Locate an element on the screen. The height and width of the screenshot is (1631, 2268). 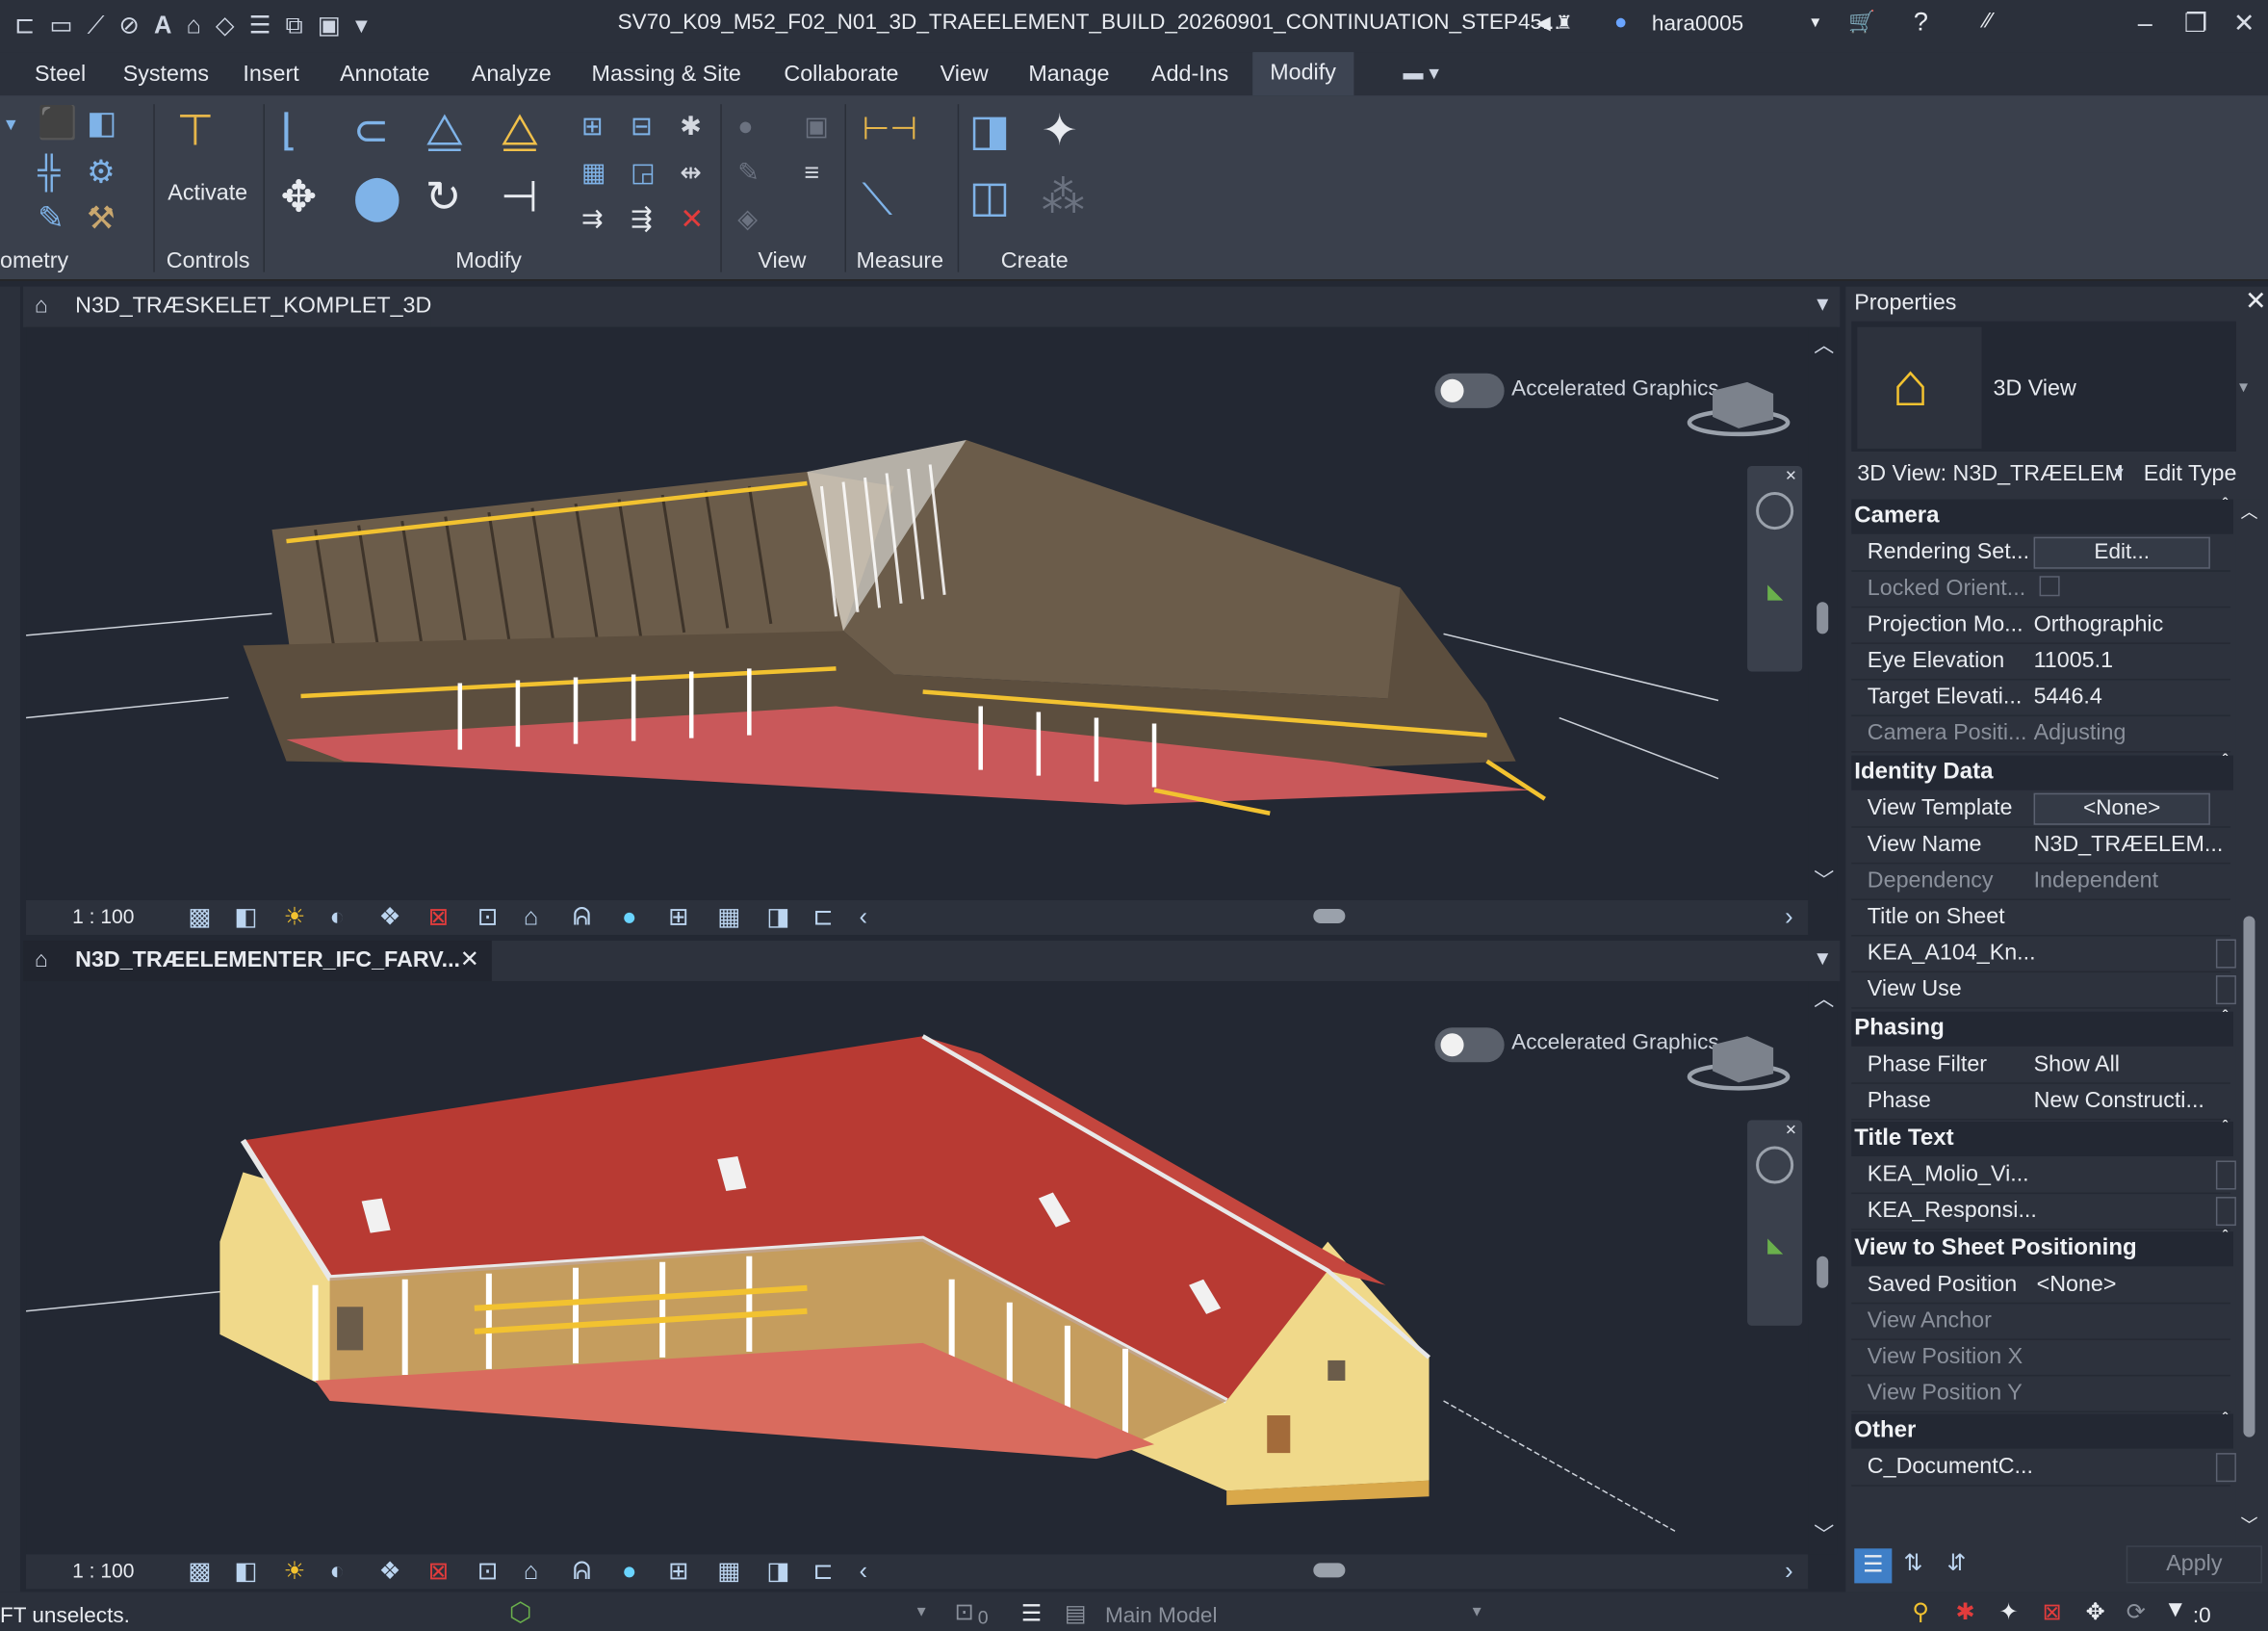
menu-massing-site: Massing & Site is located at coordinates (666, 76).